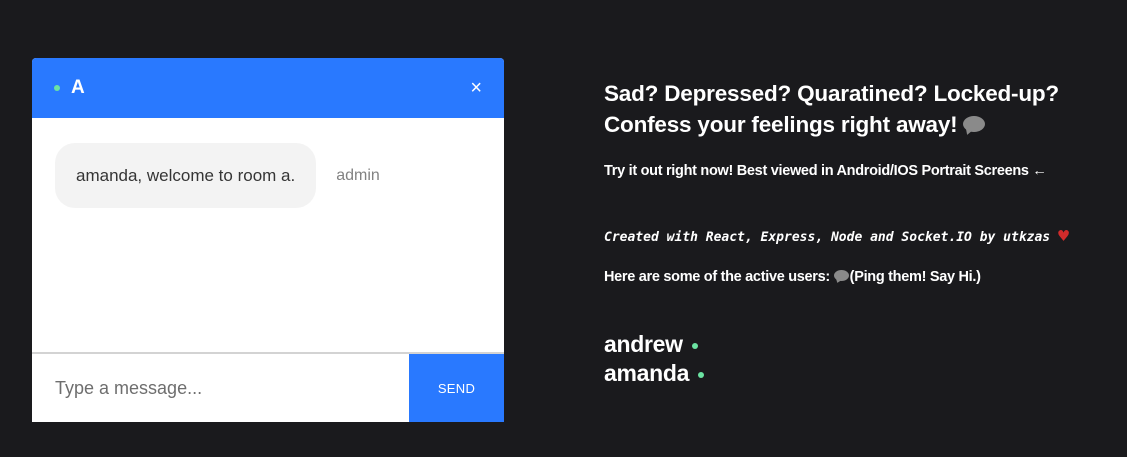 Image resolution: width=1127 pixels, height=457 pixels. Describe the element at coordinates (456, 388) in the screenshot. I see `send-button: SEND` at that location.